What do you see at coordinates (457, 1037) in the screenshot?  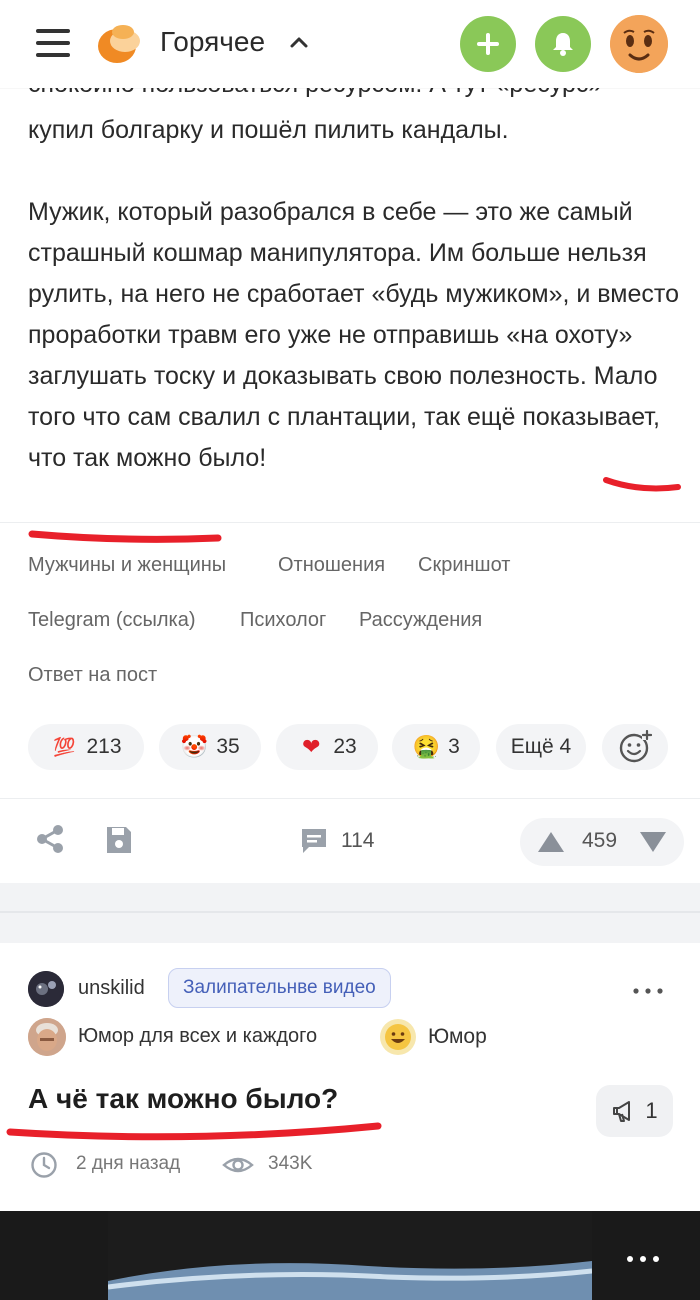 I see `category-name: Юмор` at bounding box center [457, 1037].